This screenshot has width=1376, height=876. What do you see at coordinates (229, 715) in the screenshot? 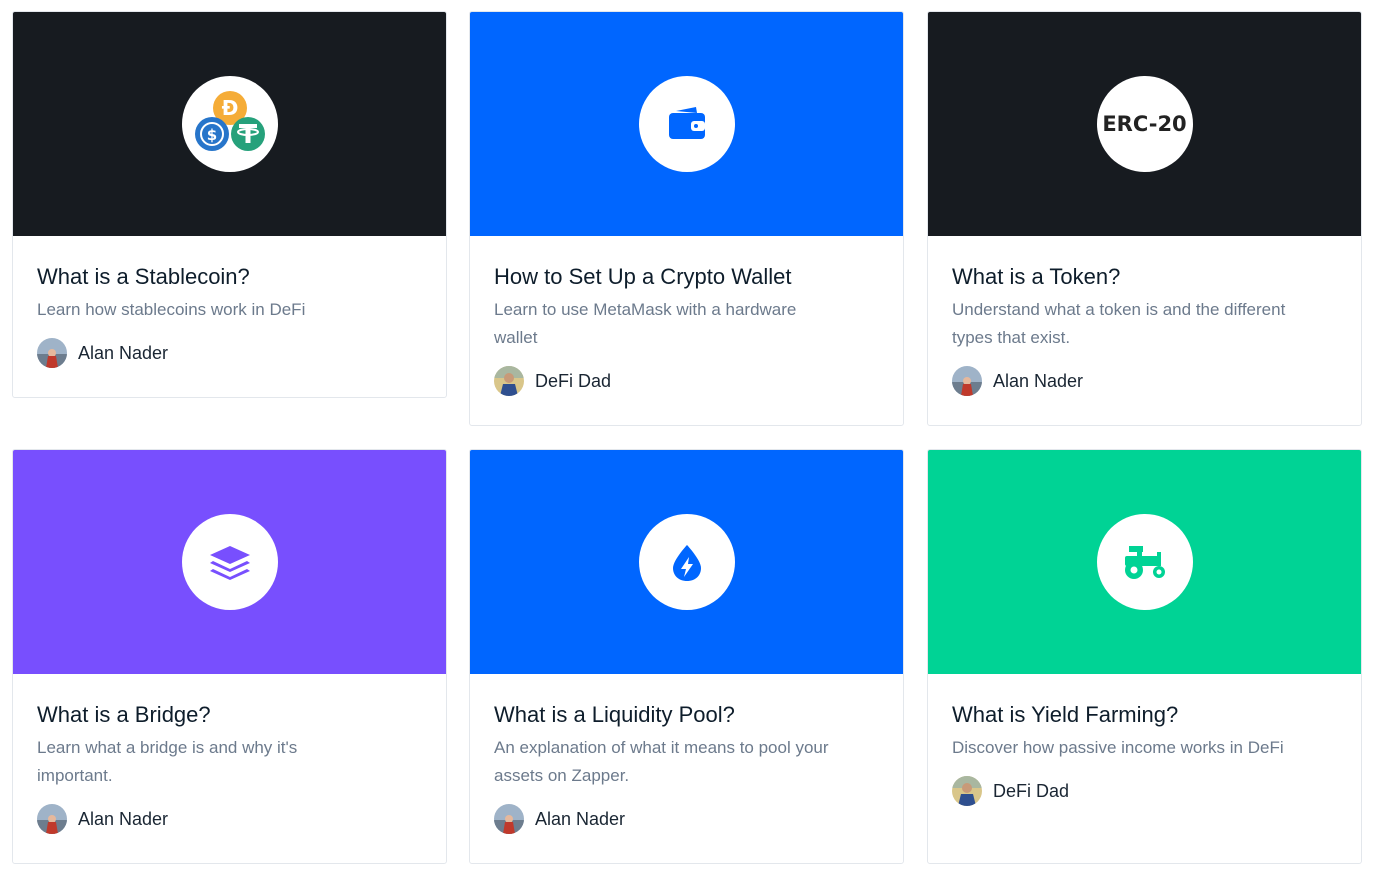
I see `card-title: What is a Bridge?` at bounding box center [229, 715].